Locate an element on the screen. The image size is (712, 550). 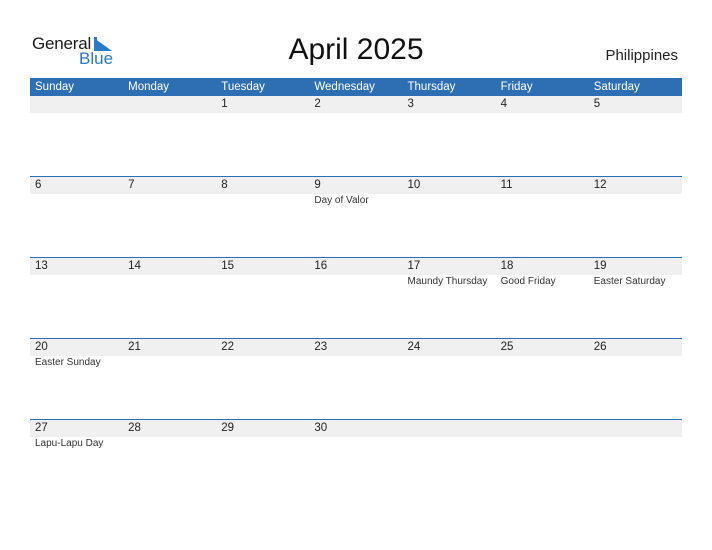
day-number: 9 is located at coordinates (317, 185).